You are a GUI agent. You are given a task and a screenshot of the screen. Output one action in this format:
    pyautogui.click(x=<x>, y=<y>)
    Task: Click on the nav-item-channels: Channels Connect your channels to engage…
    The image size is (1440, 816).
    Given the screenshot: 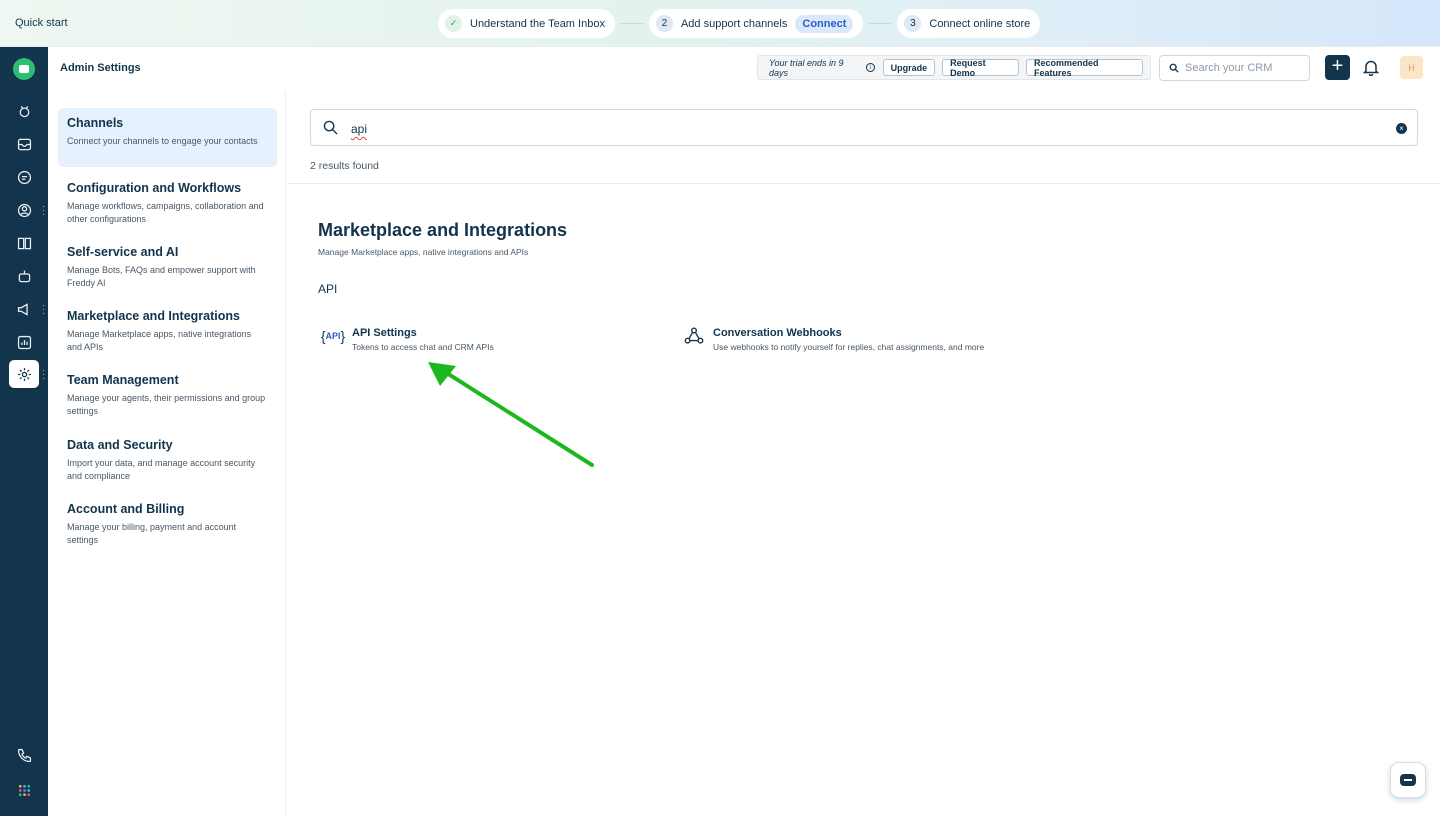 What is the action you would take?
    pyautogui.click(x=167, y=137)
    